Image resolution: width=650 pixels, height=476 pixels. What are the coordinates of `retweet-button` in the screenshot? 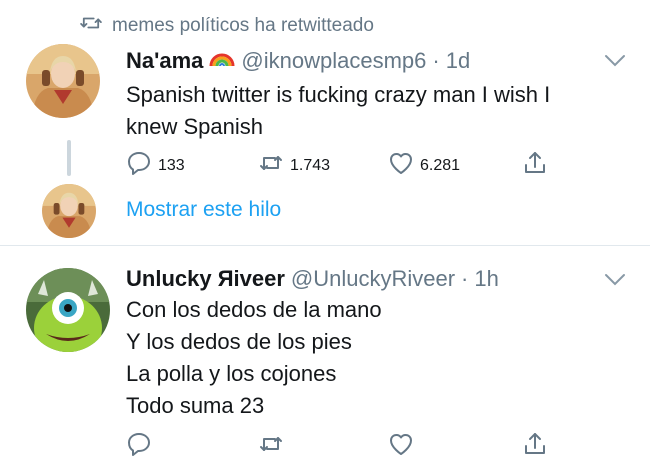 It's located at (271, 446).